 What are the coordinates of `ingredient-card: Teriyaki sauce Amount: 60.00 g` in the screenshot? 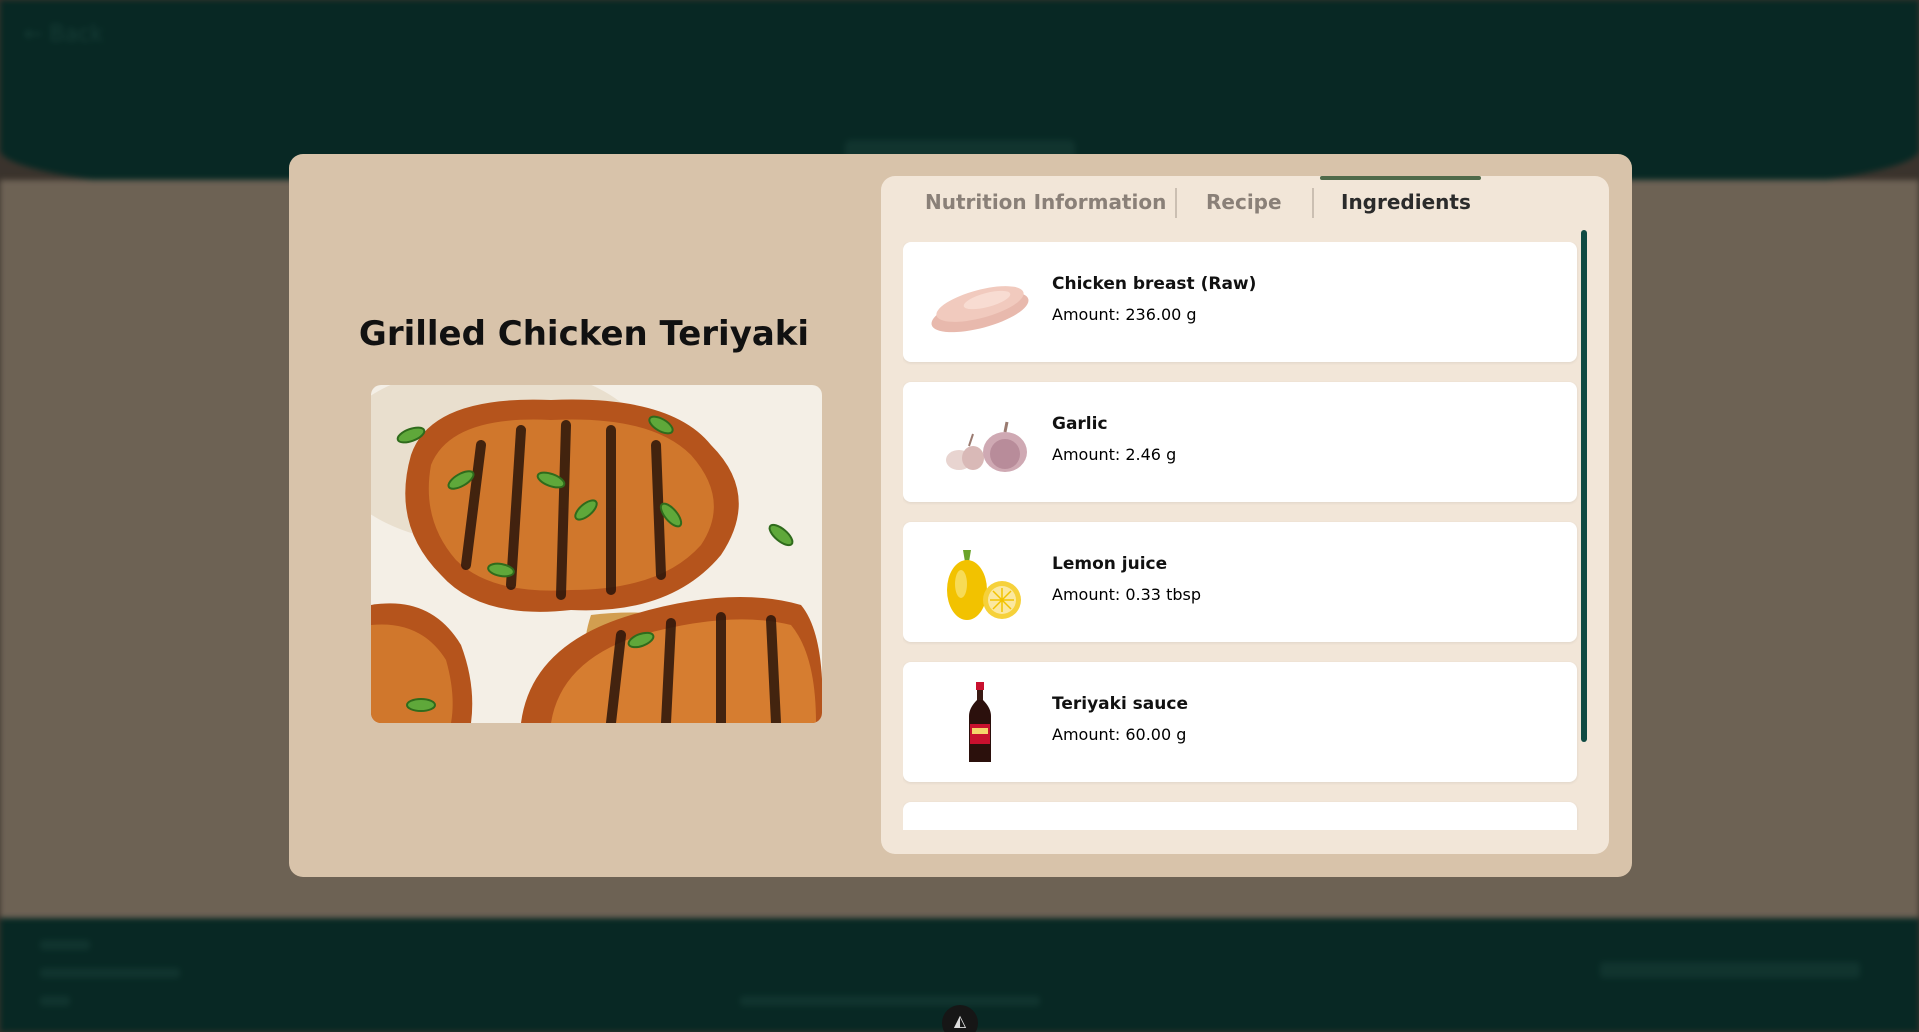 It's located at (1240, 722).